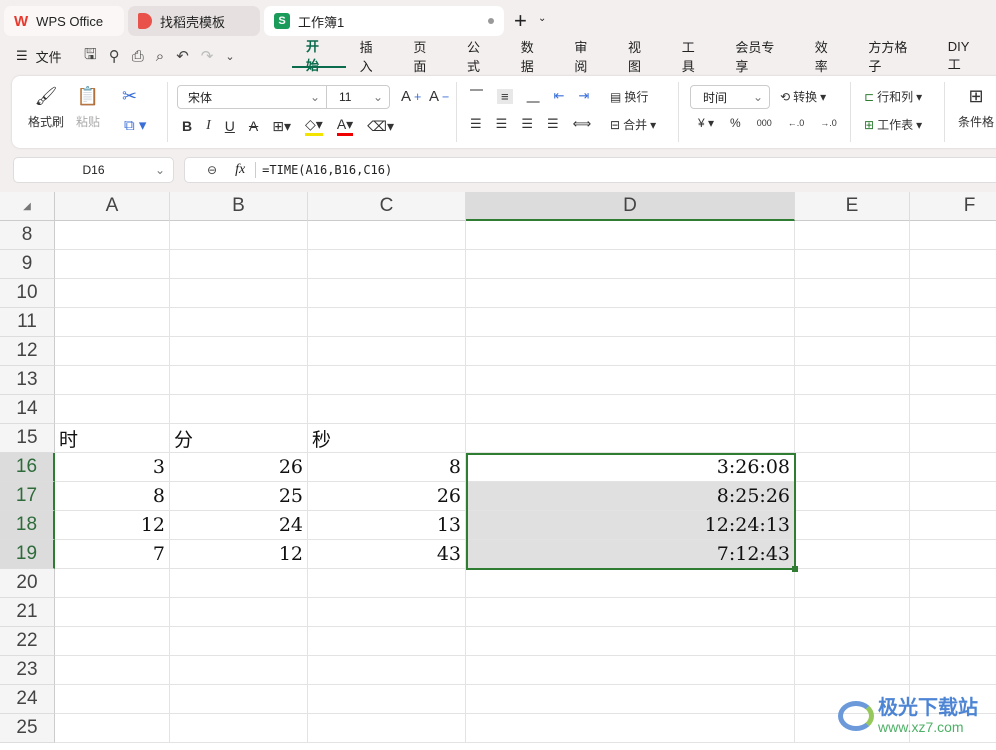 The width and height of the screenshot is (996, 750). I want to click on align-top-button: ⎺, so click(476, 96).